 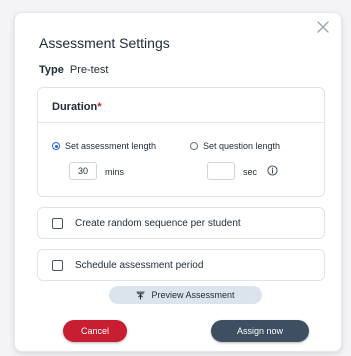 I want to click on radio-question-length-label: Set question length, so click(x=242, y=146).